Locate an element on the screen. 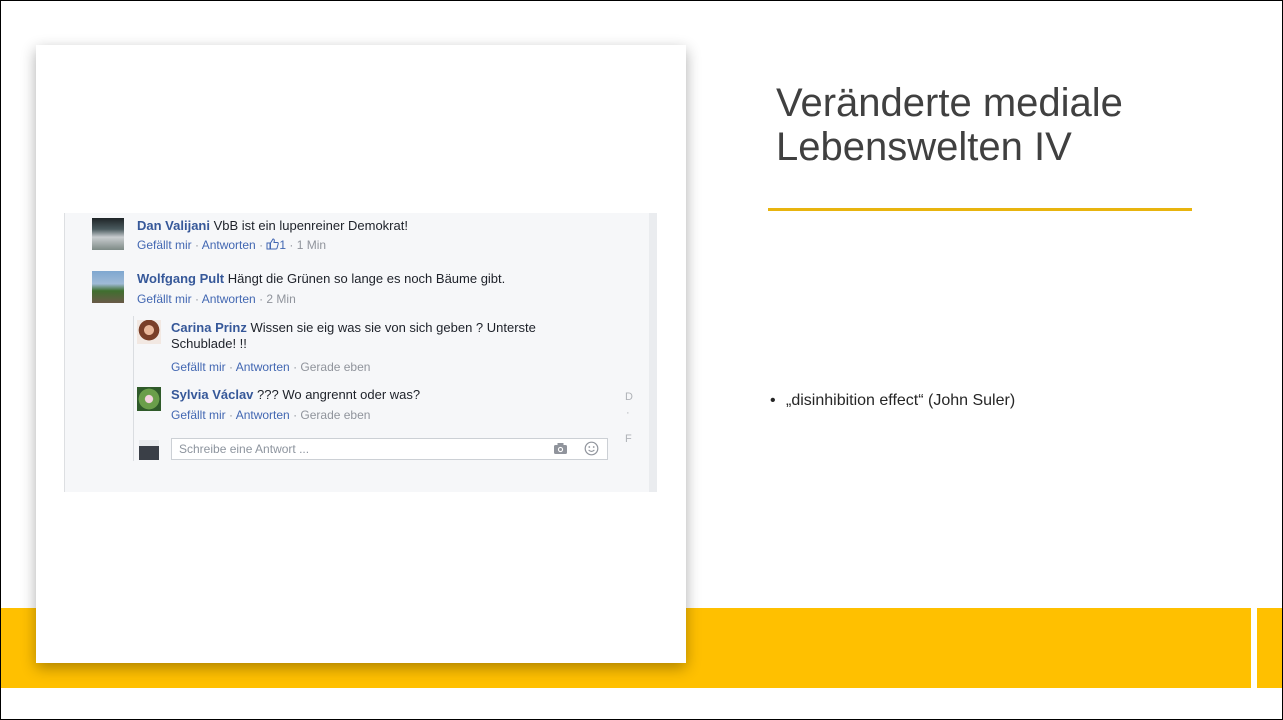 This screenshot has width=1283, height=720. scrollbar is located at coordinates (653, 352).